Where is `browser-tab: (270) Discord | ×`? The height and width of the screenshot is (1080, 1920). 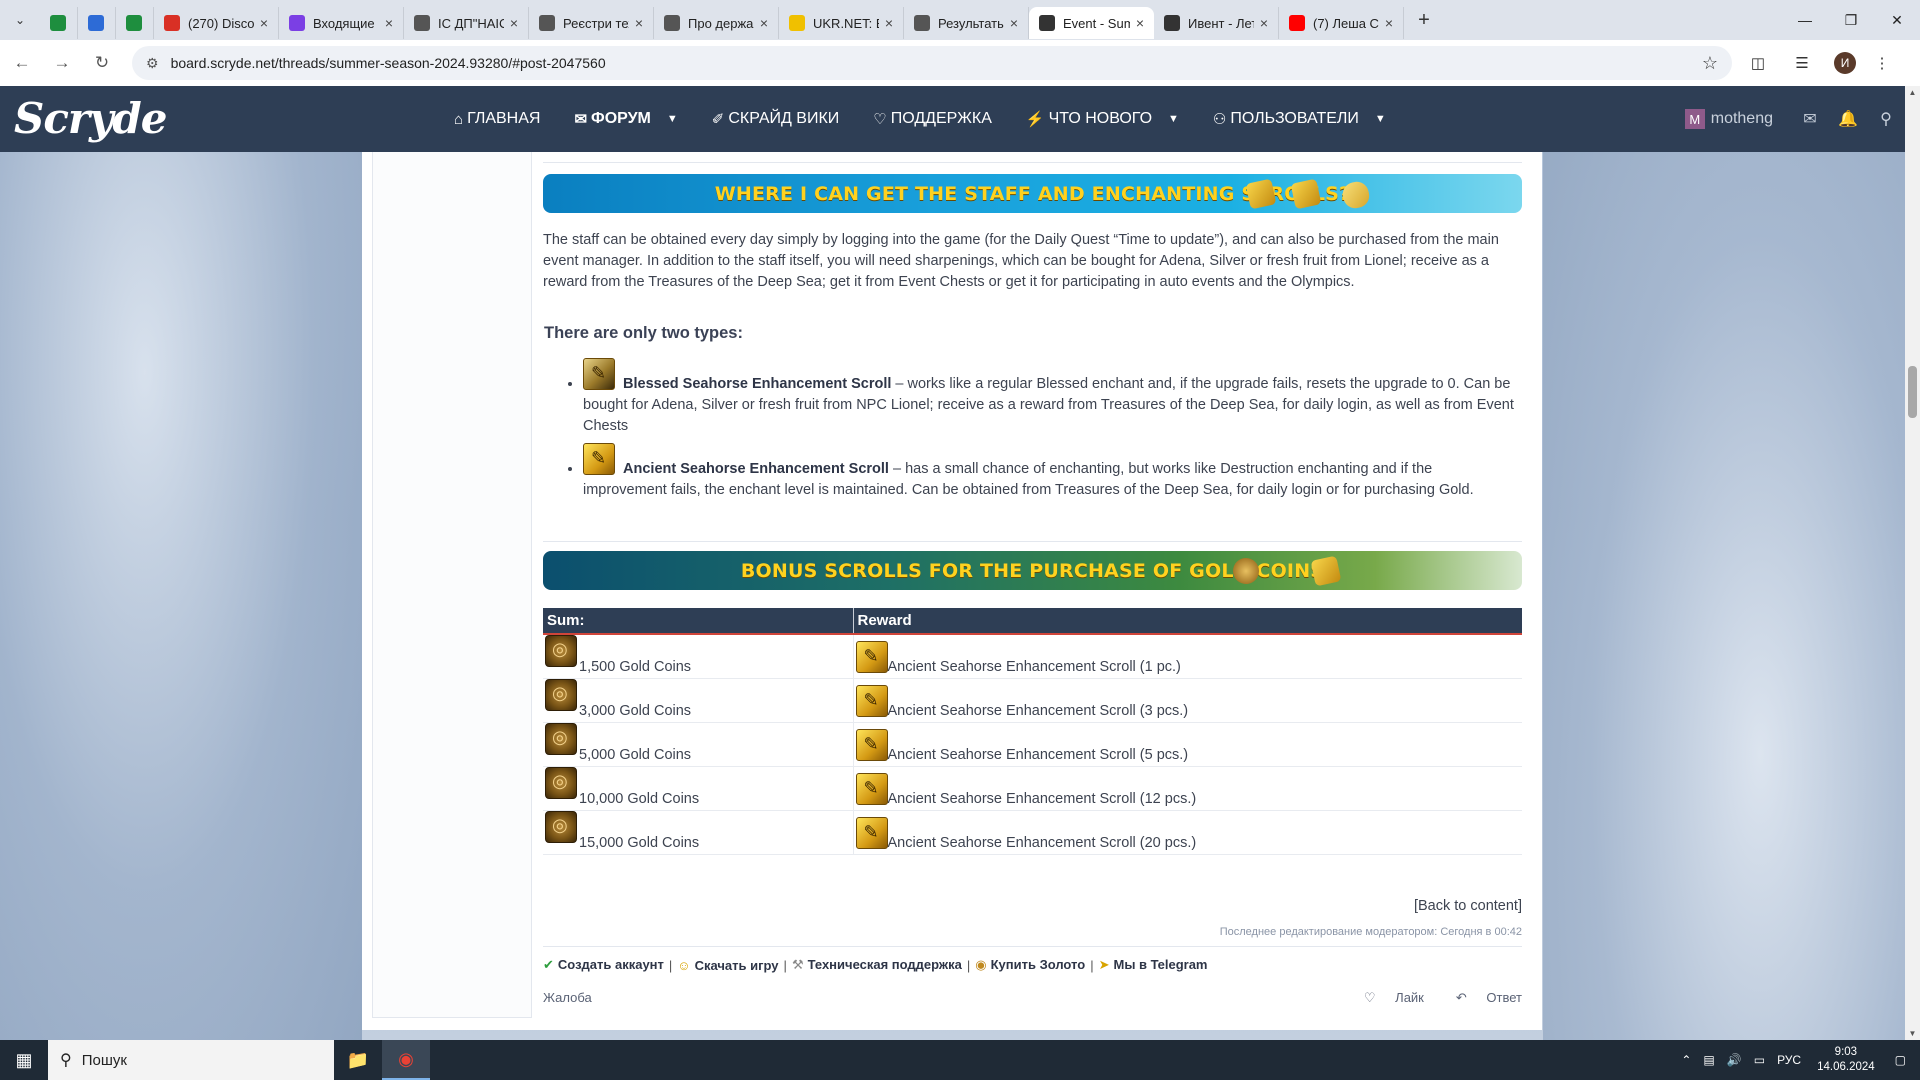 browser-tab: (270) Discord | × is located at coordinates (216, 23).